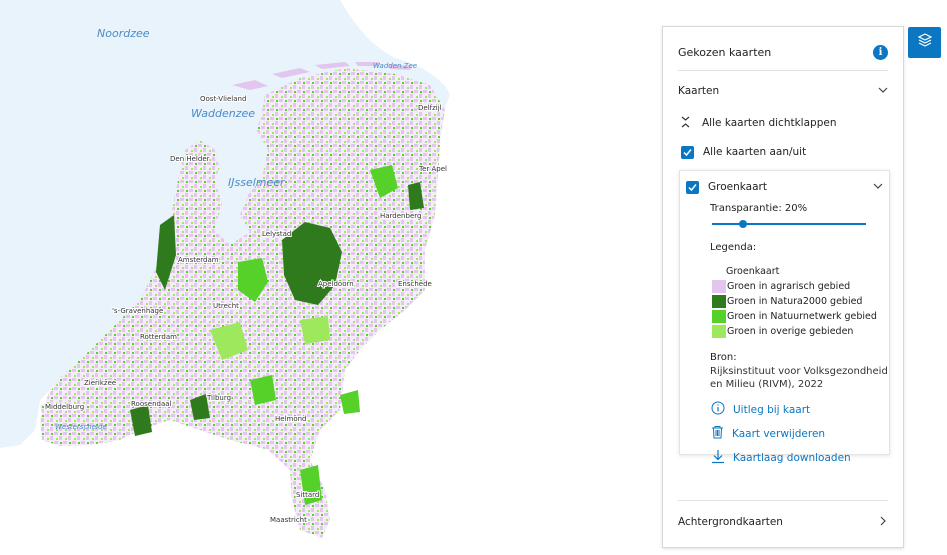  Describe the element at coordinates (151, 404) in the screenshot. I see `place-label: Roosendaal` at that location.